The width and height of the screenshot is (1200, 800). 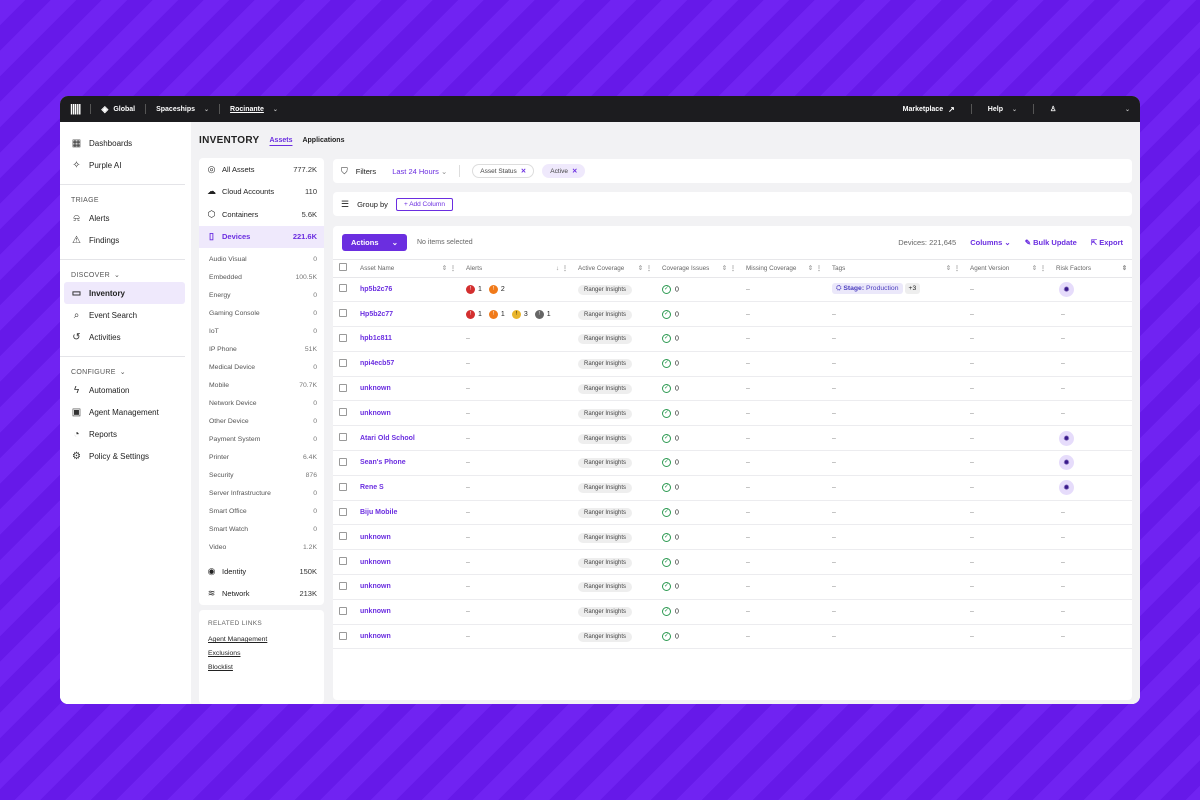 I want to click on sidebar-item-inventory: ▭ Inventory, so click(x=124, y=293).